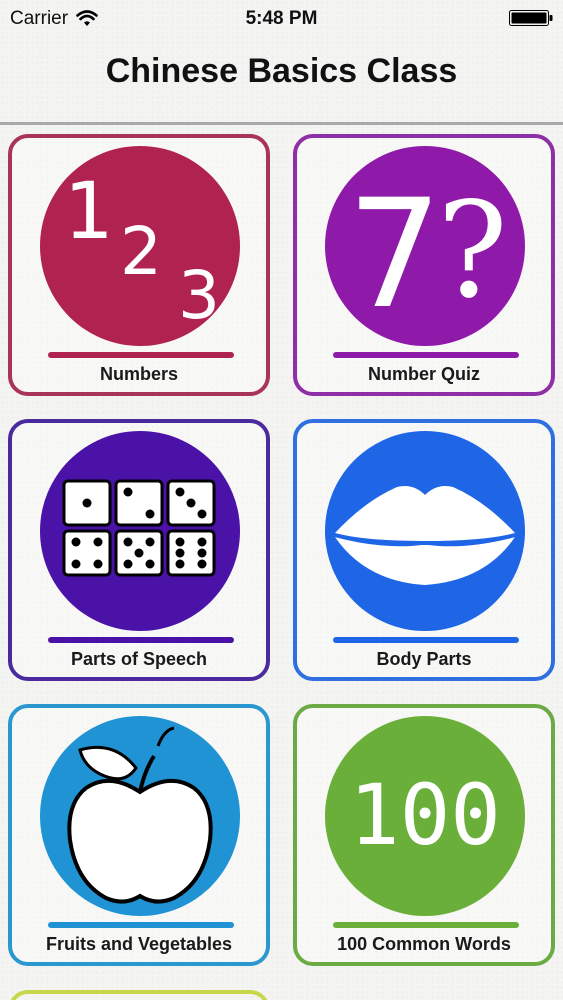 This screenshot has width=563, height=1000. I want to click on tile-icon-circle: 7 ?, so click(425, 246).